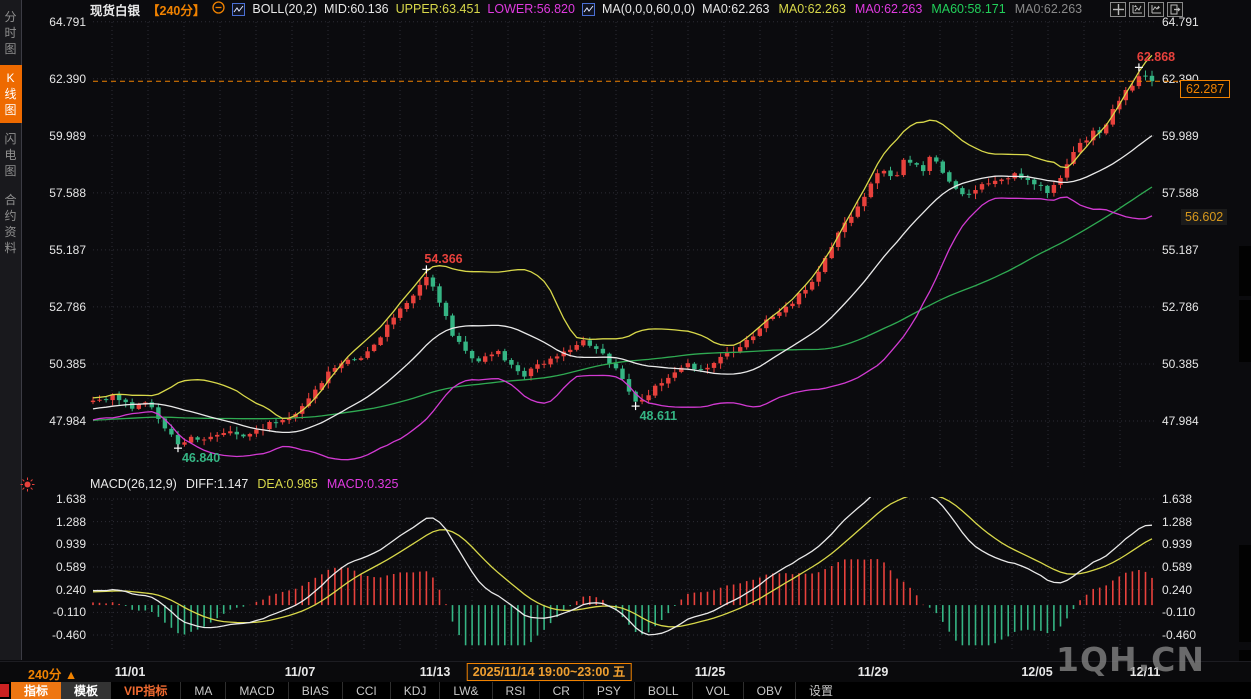 Image resolution: width=1251 pixels, height=699 pixels. I want to click on scale-right-icon, so click(1156, 9).